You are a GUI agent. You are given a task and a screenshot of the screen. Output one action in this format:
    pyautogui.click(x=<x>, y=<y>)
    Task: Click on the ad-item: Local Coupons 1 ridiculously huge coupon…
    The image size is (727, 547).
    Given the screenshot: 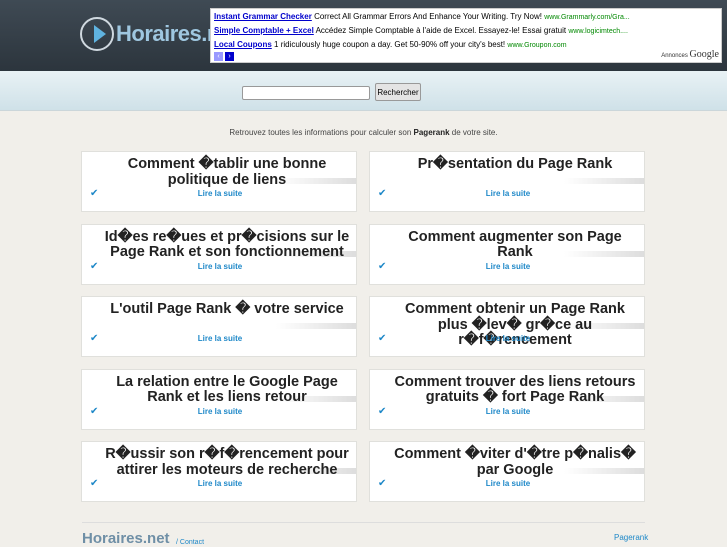 What is the action you would take?
    pyautogui.click(x=466, y=45)
    